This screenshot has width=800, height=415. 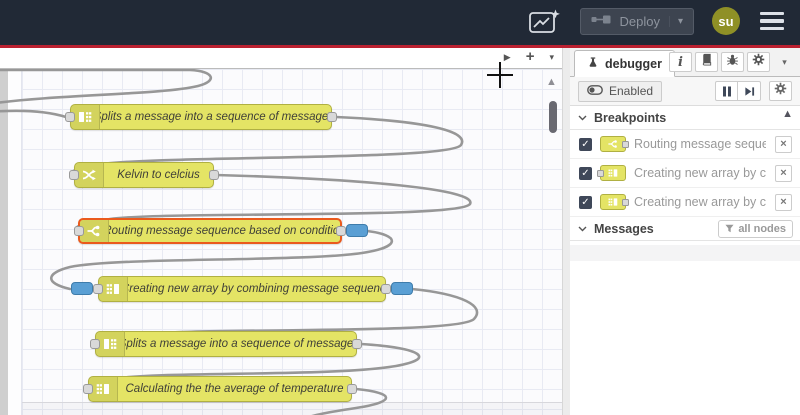 I want to click on debug-tab-button, so click(x=732, y=62).